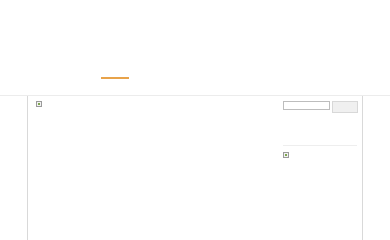 The image size is (390, 240). I want to click on search-button, so click(345, 107).